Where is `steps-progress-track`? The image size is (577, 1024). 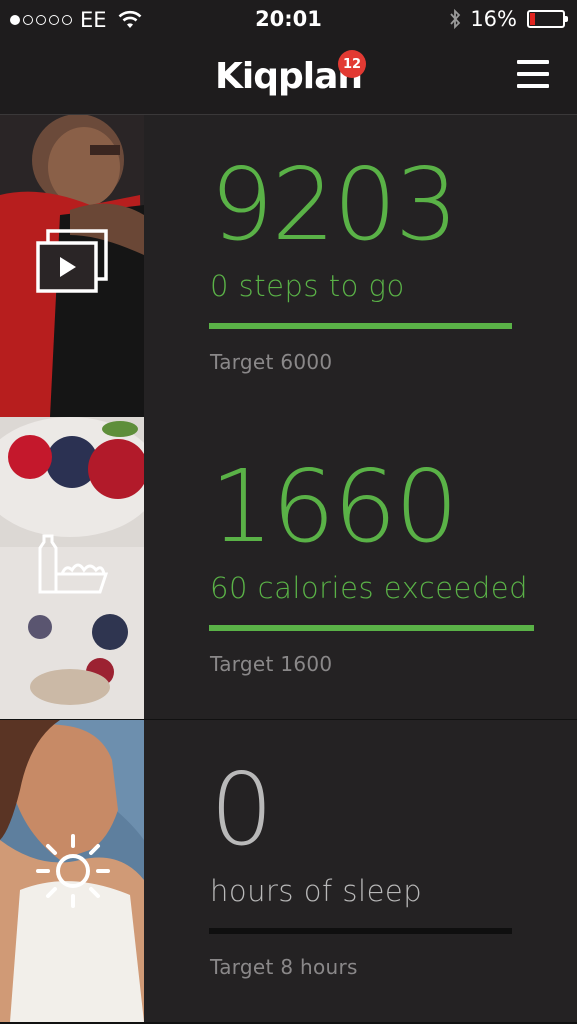
steps-progress-track is located at coordinates (360, 326).